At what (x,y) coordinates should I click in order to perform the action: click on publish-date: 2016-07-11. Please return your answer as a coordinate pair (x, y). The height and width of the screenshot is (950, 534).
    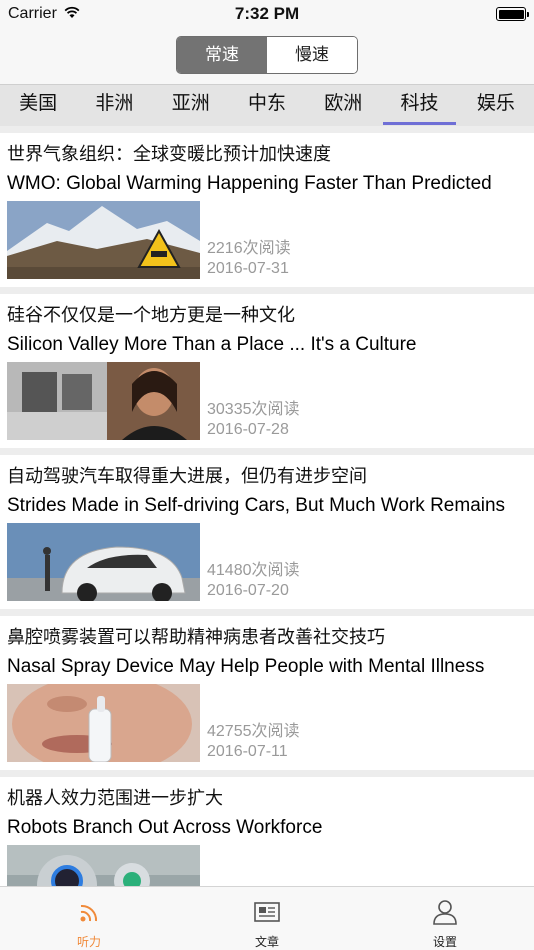
    Looking at the image, I should click on (247, 751).